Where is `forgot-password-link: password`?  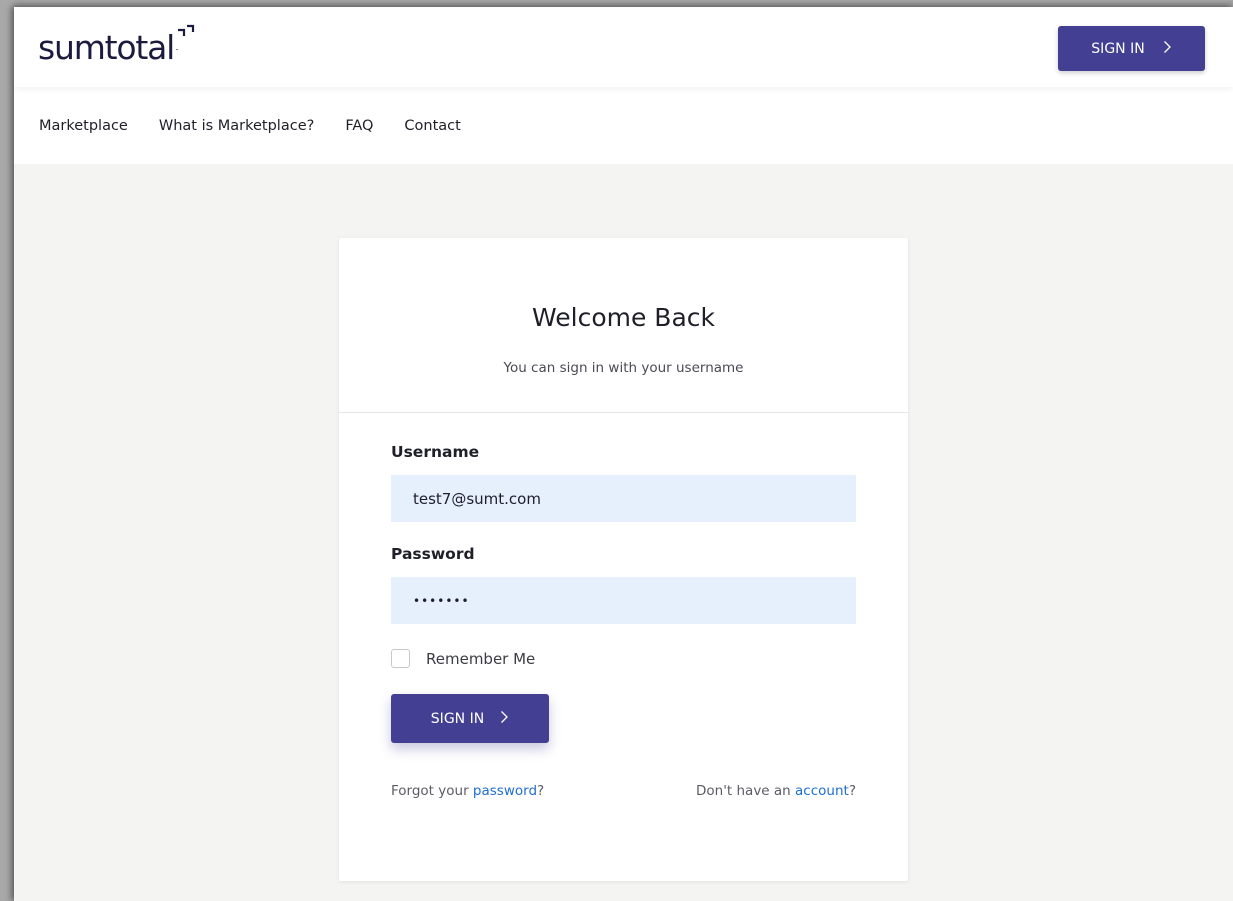 forgot-password-link: password is located at coordinates (505, 791).